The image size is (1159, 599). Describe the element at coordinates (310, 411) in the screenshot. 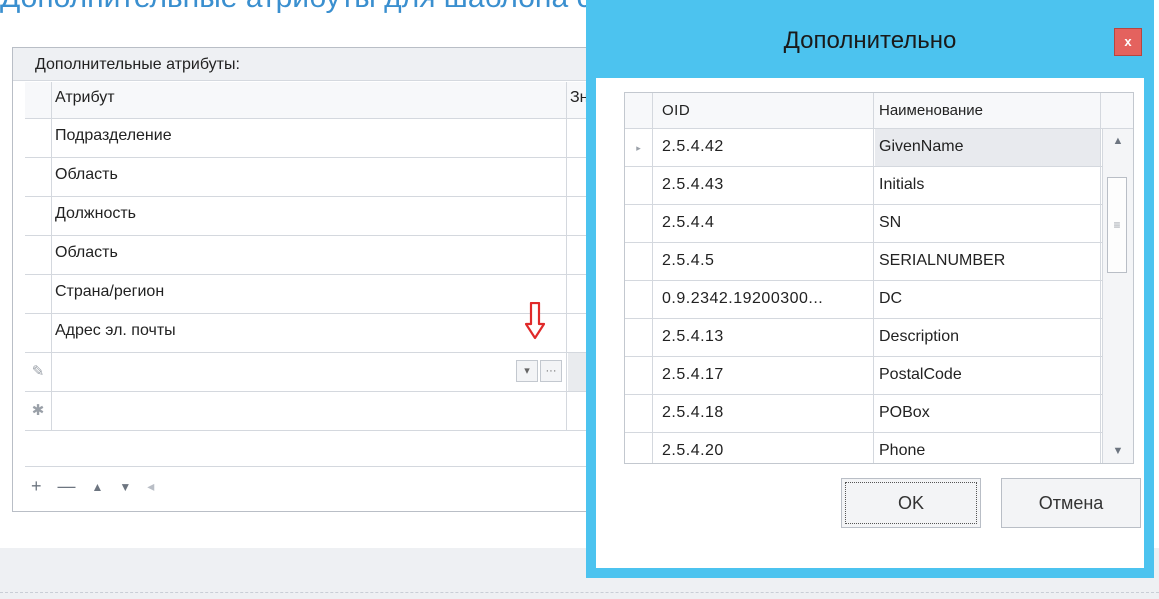

I see `new-attribute-cell` at that location.